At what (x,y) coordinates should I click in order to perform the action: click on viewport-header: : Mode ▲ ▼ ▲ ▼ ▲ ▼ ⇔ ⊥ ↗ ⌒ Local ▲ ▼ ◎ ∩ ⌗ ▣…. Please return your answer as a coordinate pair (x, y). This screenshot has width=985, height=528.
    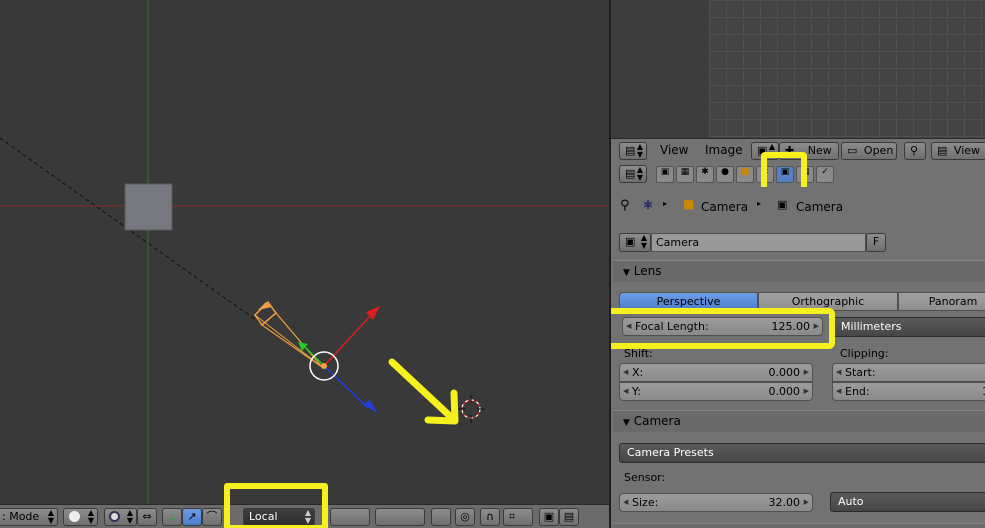
    Looking at the image, I should click on (304, 505).